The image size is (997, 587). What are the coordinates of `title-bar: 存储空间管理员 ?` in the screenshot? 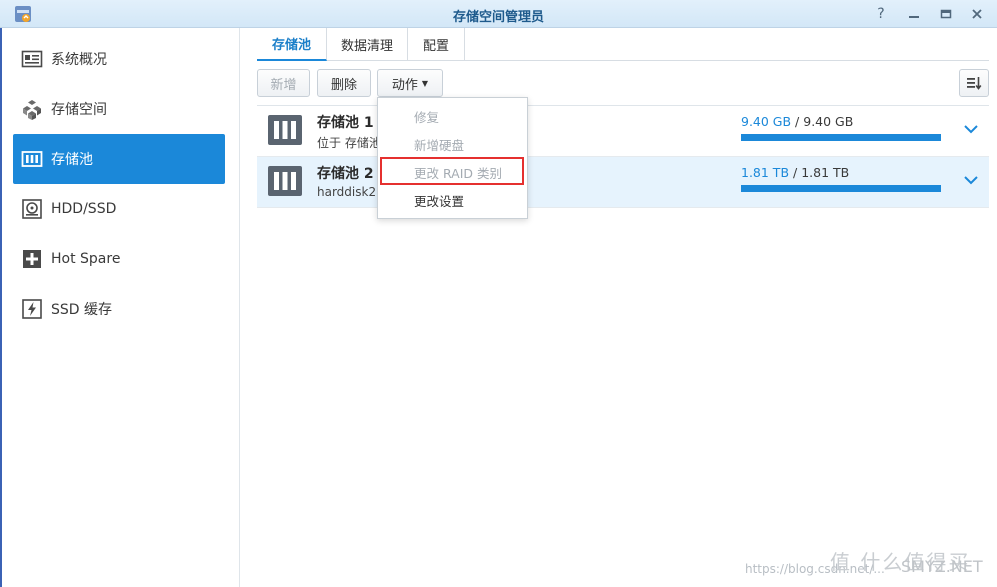 It's located at (498, 14).